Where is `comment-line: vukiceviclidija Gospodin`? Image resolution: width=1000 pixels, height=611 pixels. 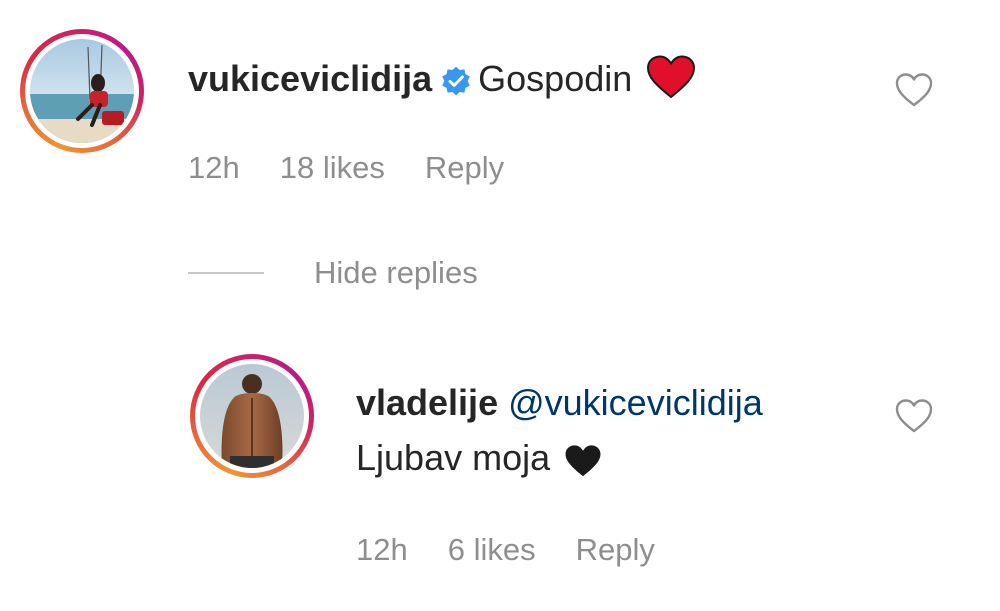
comment-line: vukiceviclidija Gospodin is located at coordinates (442, 77).